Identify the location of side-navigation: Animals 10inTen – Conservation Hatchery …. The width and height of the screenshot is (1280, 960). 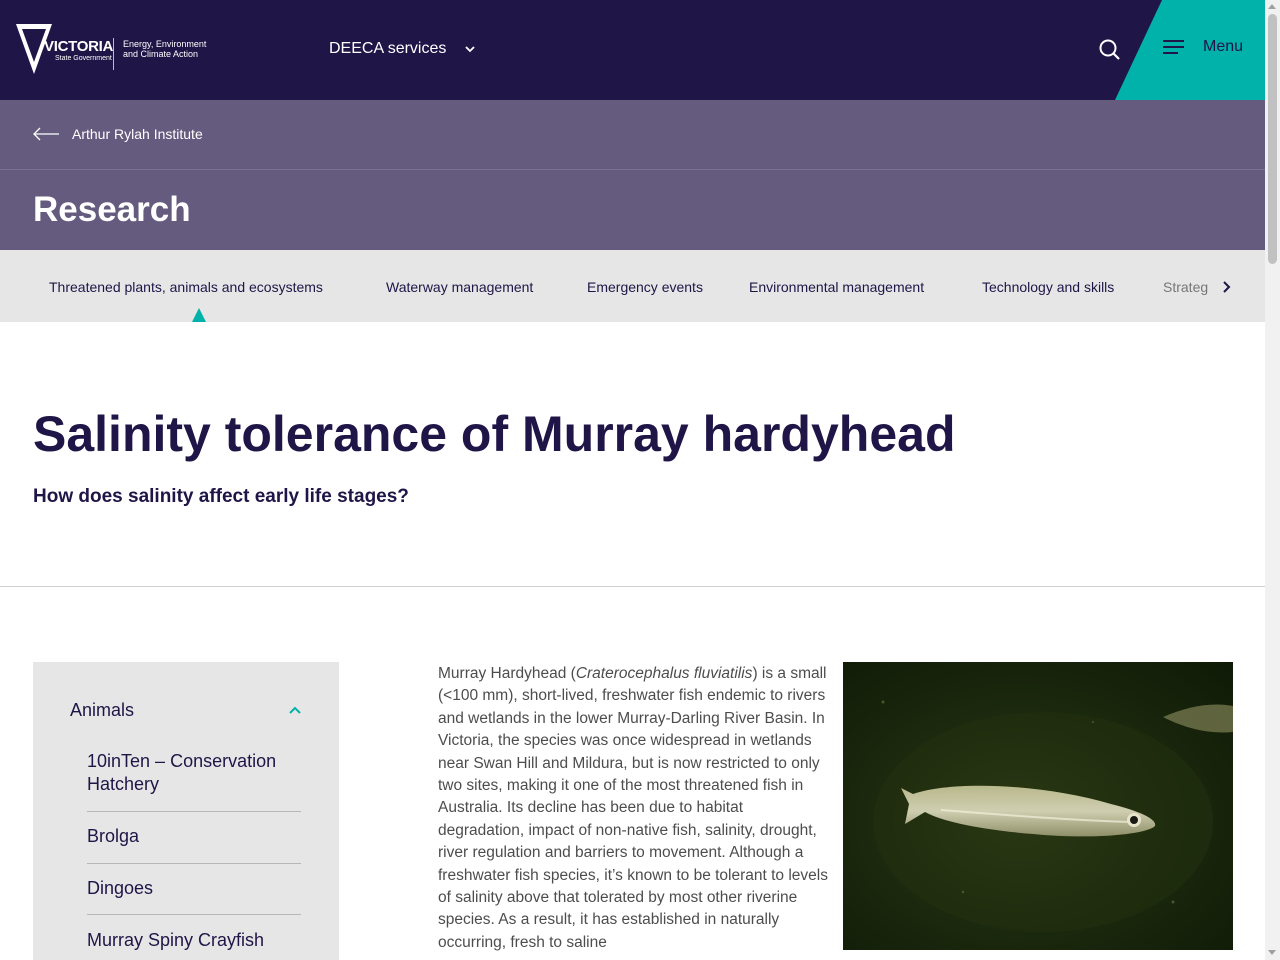
(186, 811).